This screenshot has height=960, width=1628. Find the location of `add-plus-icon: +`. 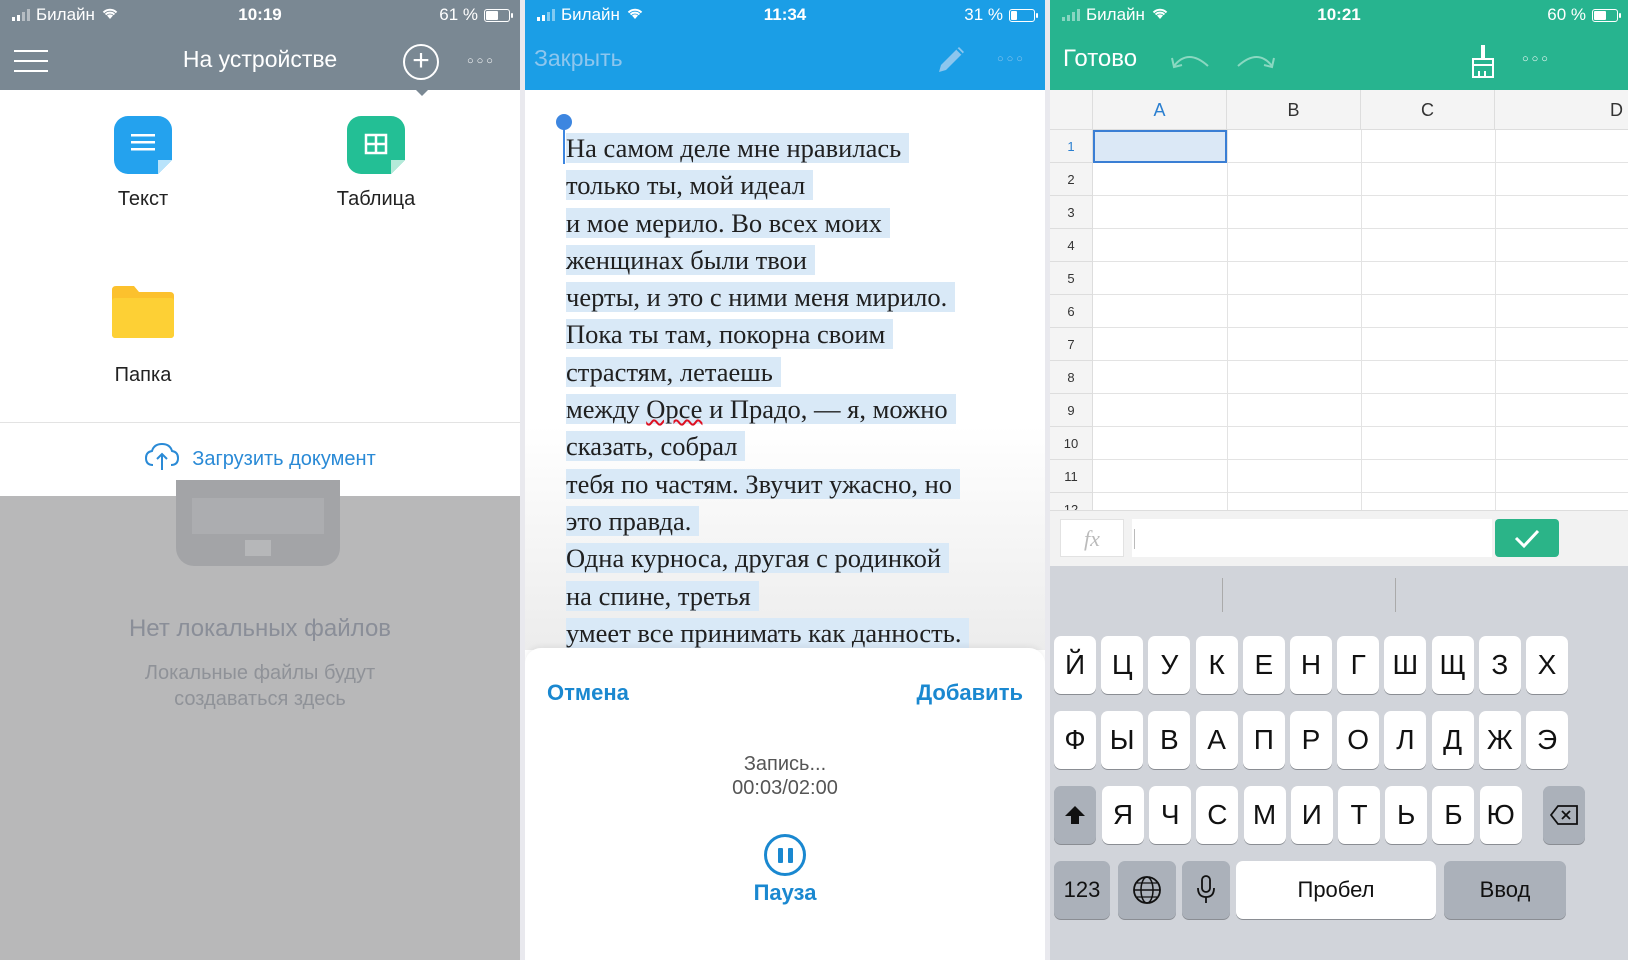

add-plus-icon: + is located at coordinates (421, 62).